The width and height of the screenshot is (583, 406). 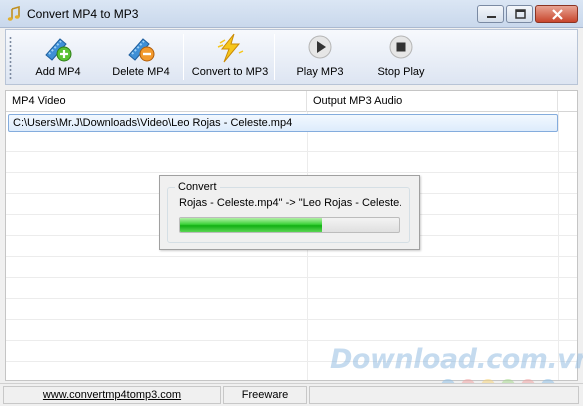 What do you see at coordinates (13, 13) in the screenshot?
I see `music-note-icon` at bounding box center [13, 13].